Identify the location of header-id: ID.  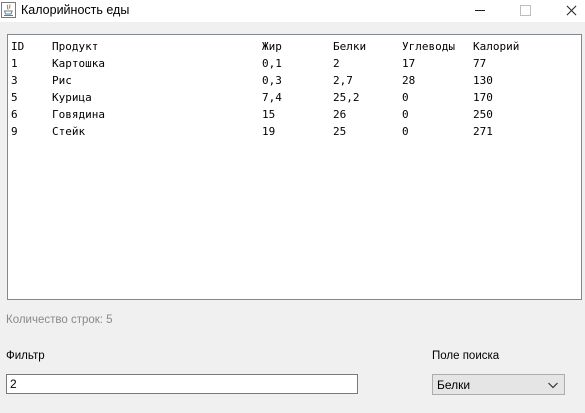
(18, 46).